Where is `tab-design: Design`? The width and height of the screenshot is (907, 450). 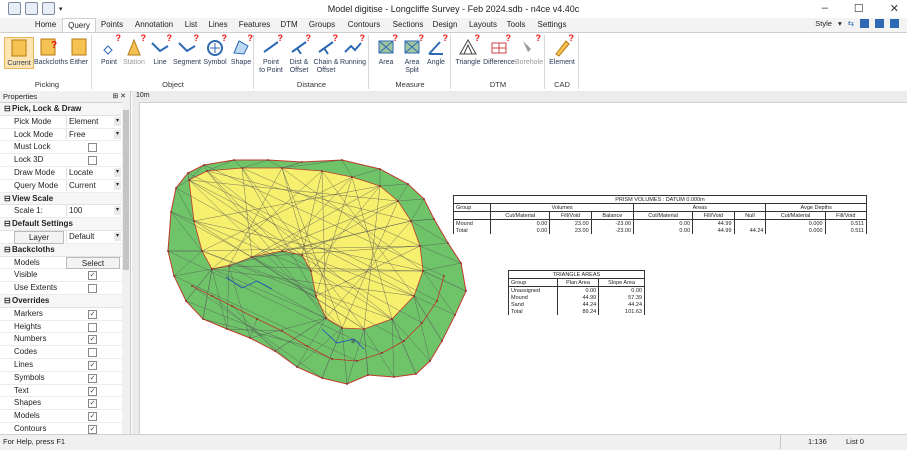 tab-design: Design is located at coordinates (445, 25).